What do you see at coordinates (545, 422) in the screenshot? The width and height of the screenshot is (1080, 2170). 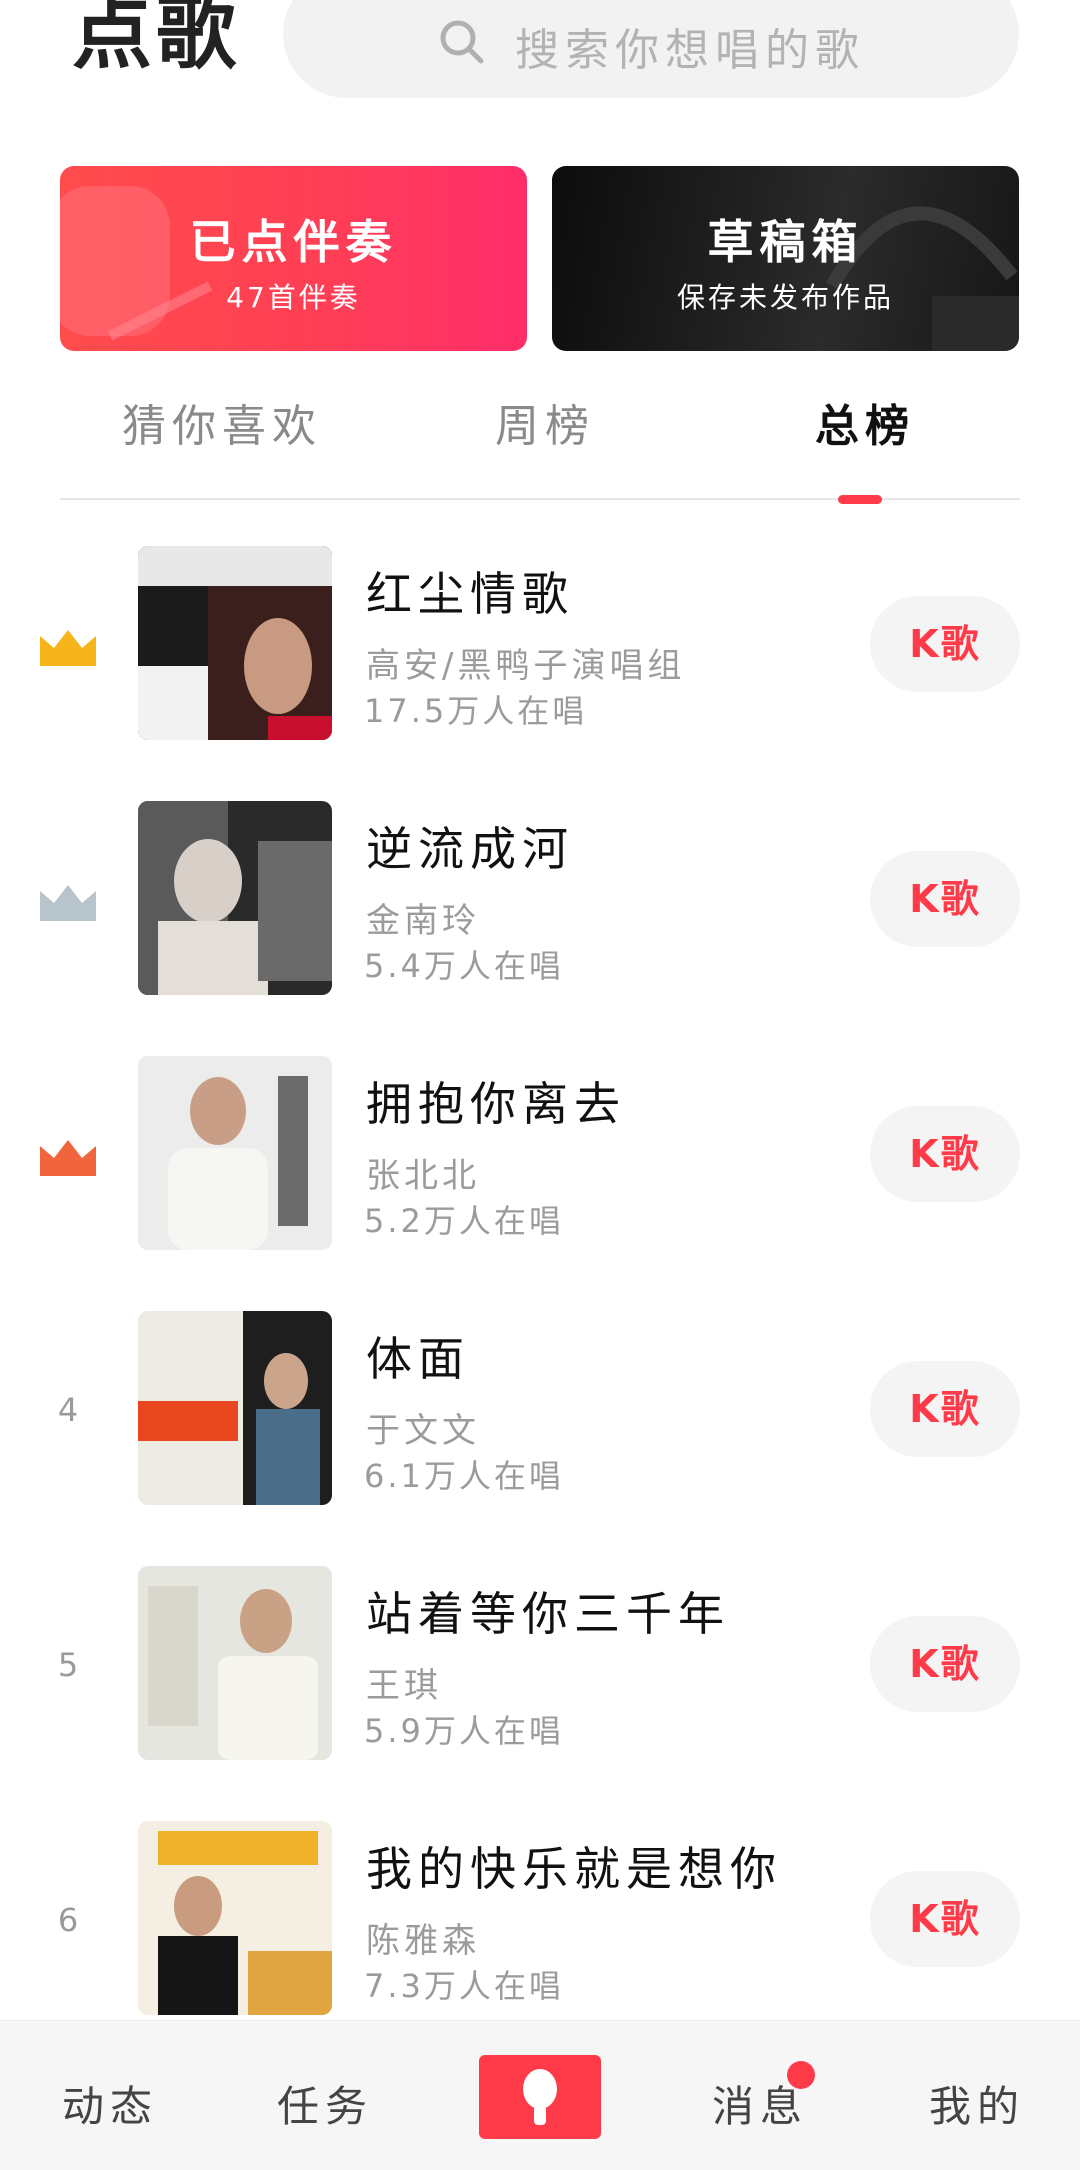 I see `tab-weekly: 周榜` at bounding box center [545, 422].